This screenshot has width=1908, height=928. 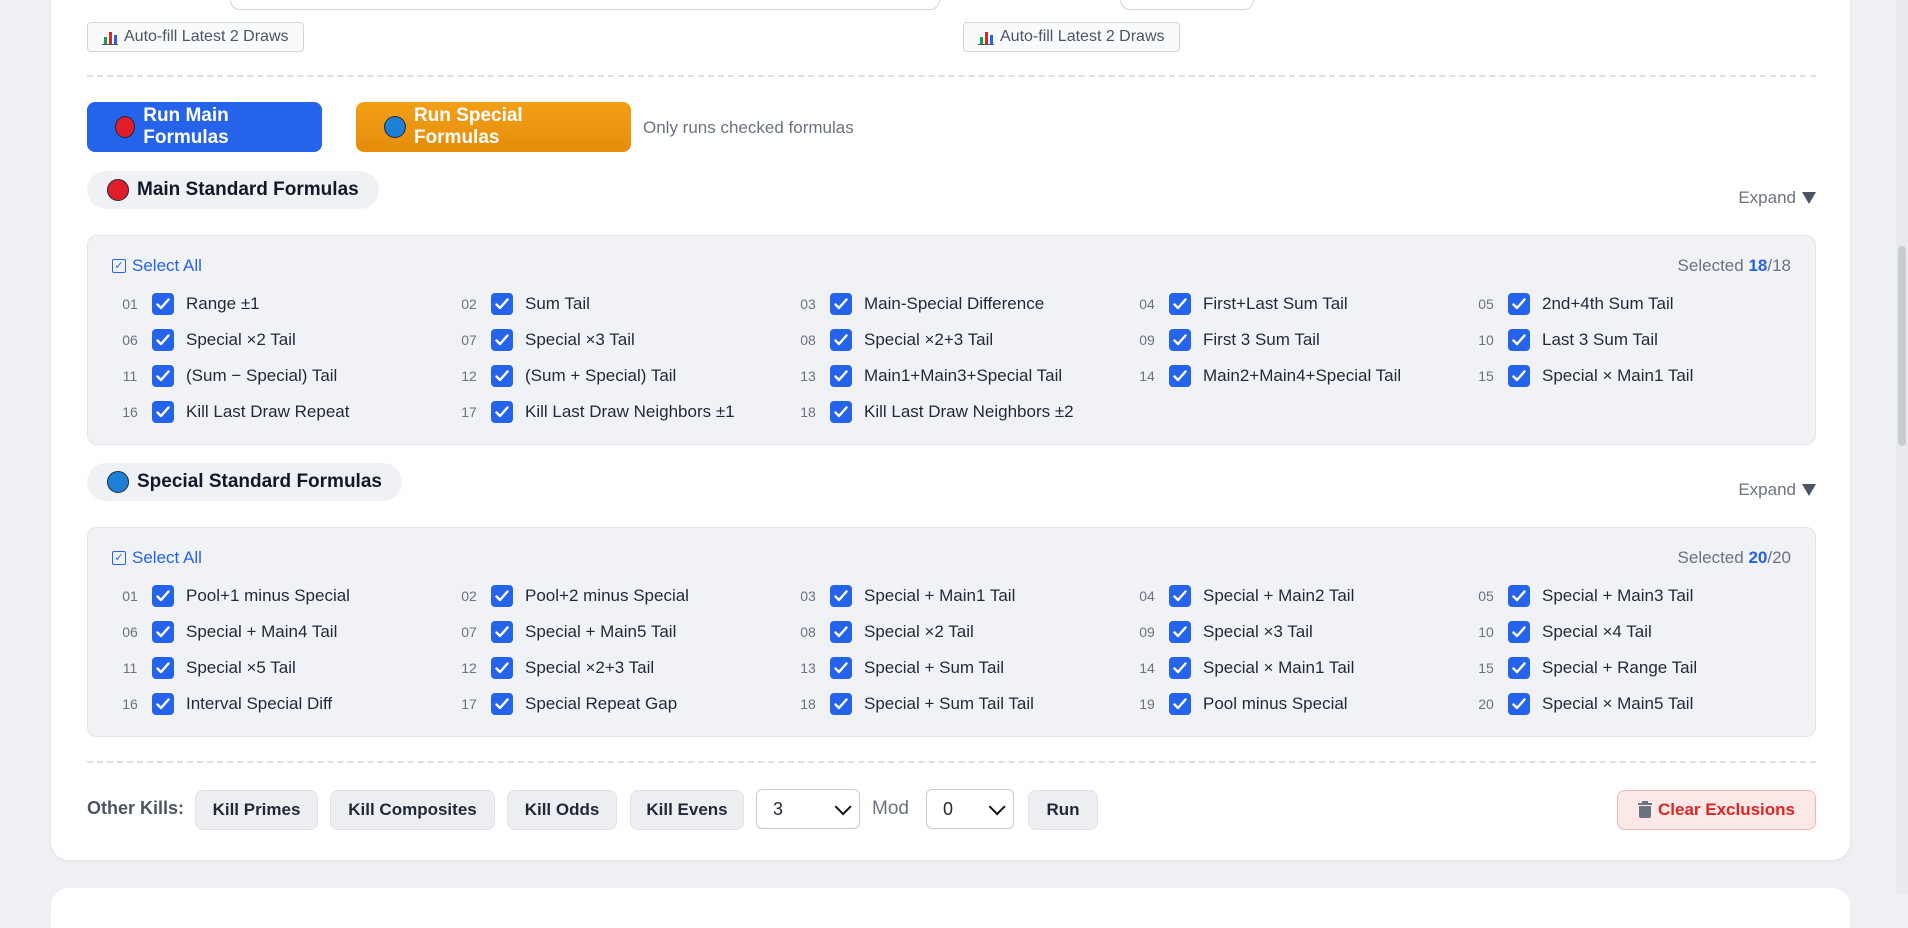 What do you see at coordinates (1716, 810) in the screenshot?
I see `clear-exclusions-button: Clear Exclusions` at bounding box center [1716, 810].